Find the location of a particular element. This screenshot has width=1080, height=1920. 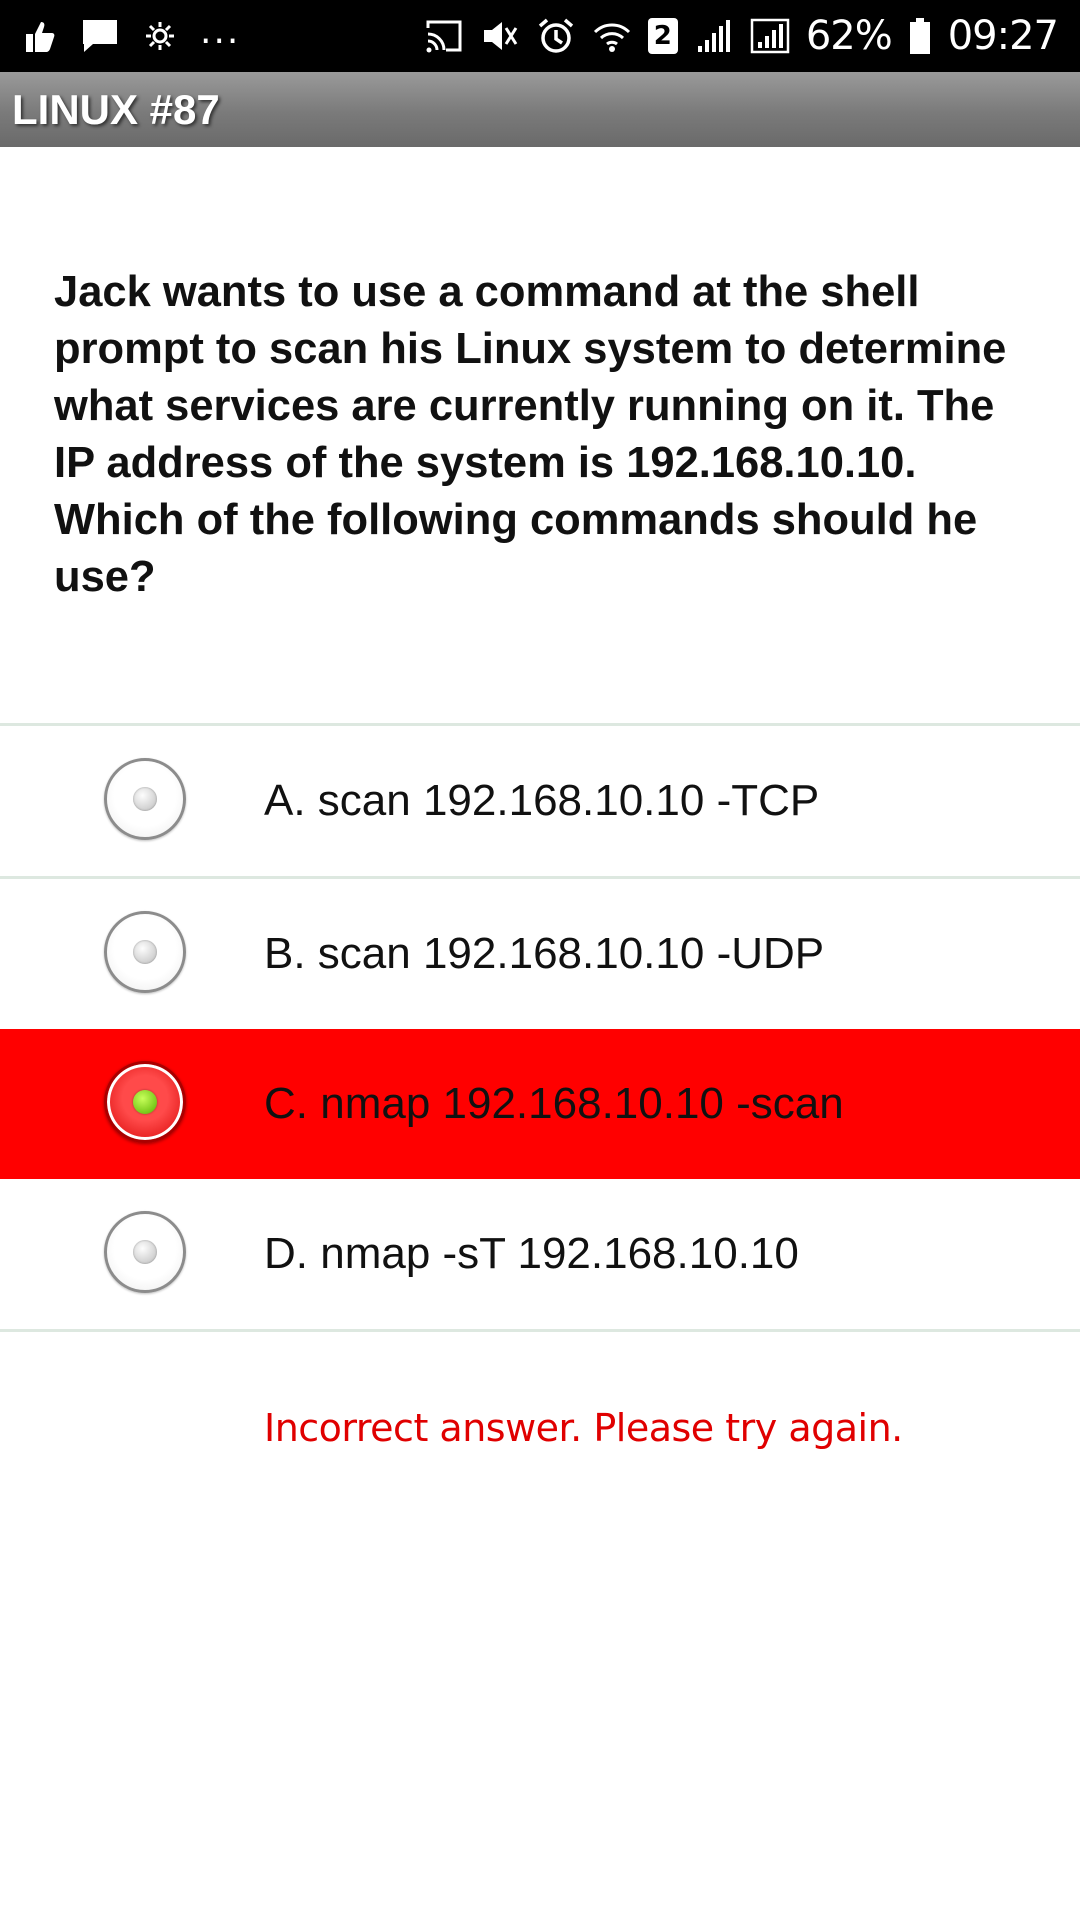

system-indicators: 2 62% 09:27 is located at coordinates (741, 36).